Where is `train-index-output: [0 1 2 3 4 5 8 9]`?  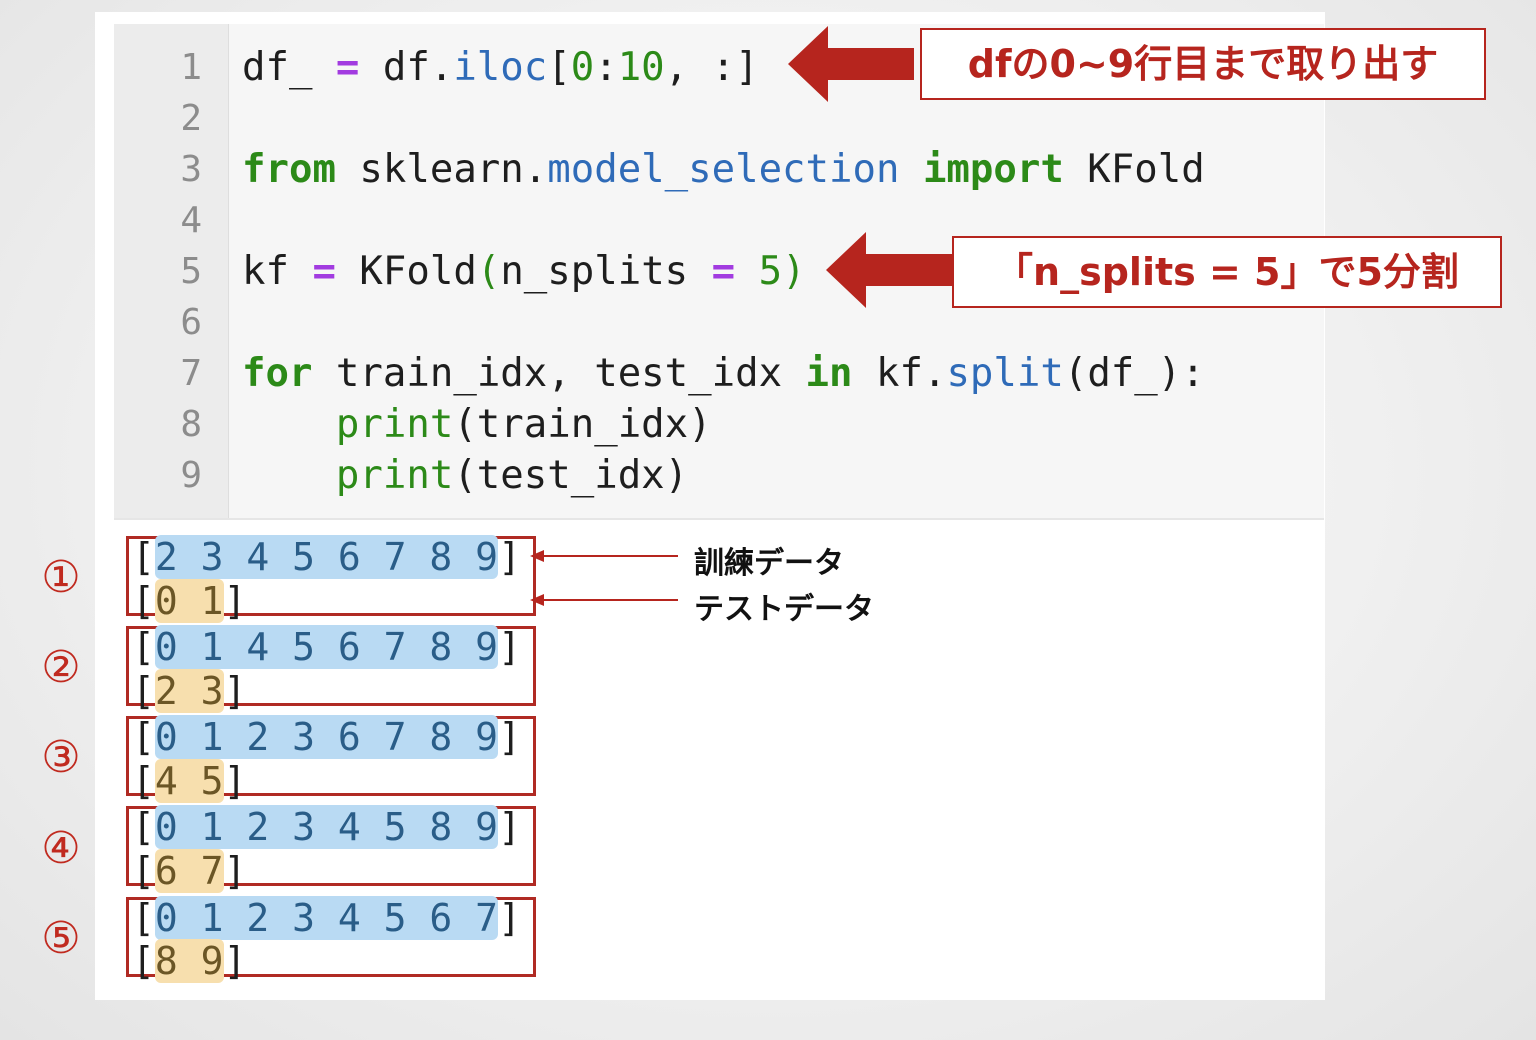 train-index-output: [0 1 2 3 4 5 8 9] is located at coordinates (326, 827).